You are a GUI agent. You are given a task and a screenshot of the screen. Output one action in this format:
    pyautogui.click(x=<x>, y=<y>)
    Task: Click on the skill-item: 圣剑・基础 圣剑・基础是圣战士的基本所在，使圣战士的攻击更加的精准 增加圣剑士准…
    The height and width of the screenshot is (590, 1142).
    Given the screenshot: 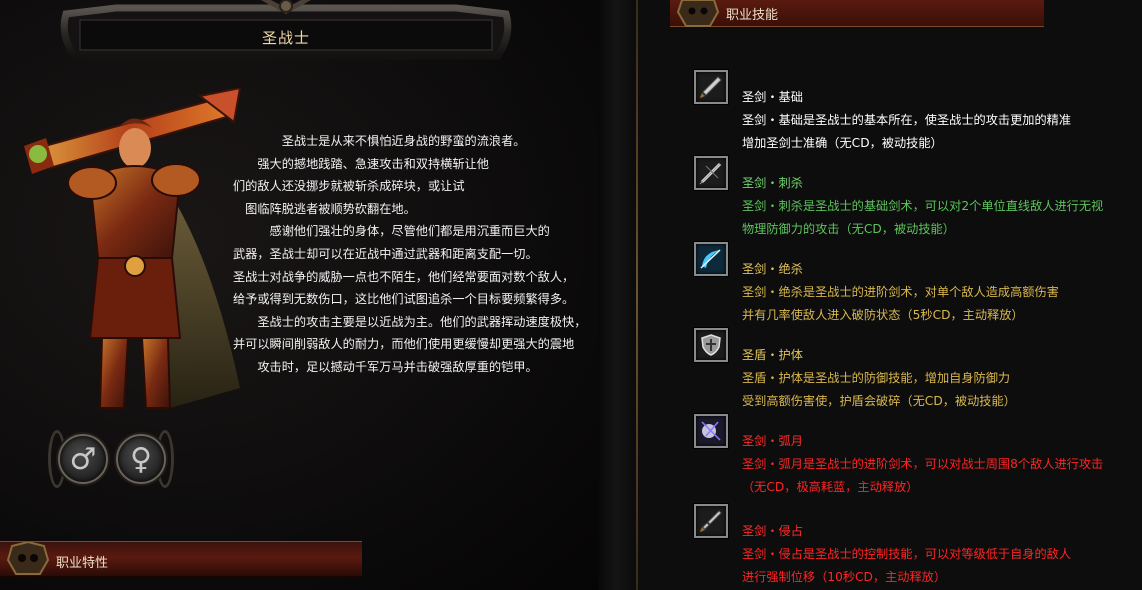 What is the action you would take?
    pyautogui.click(x=918, y=112)
    